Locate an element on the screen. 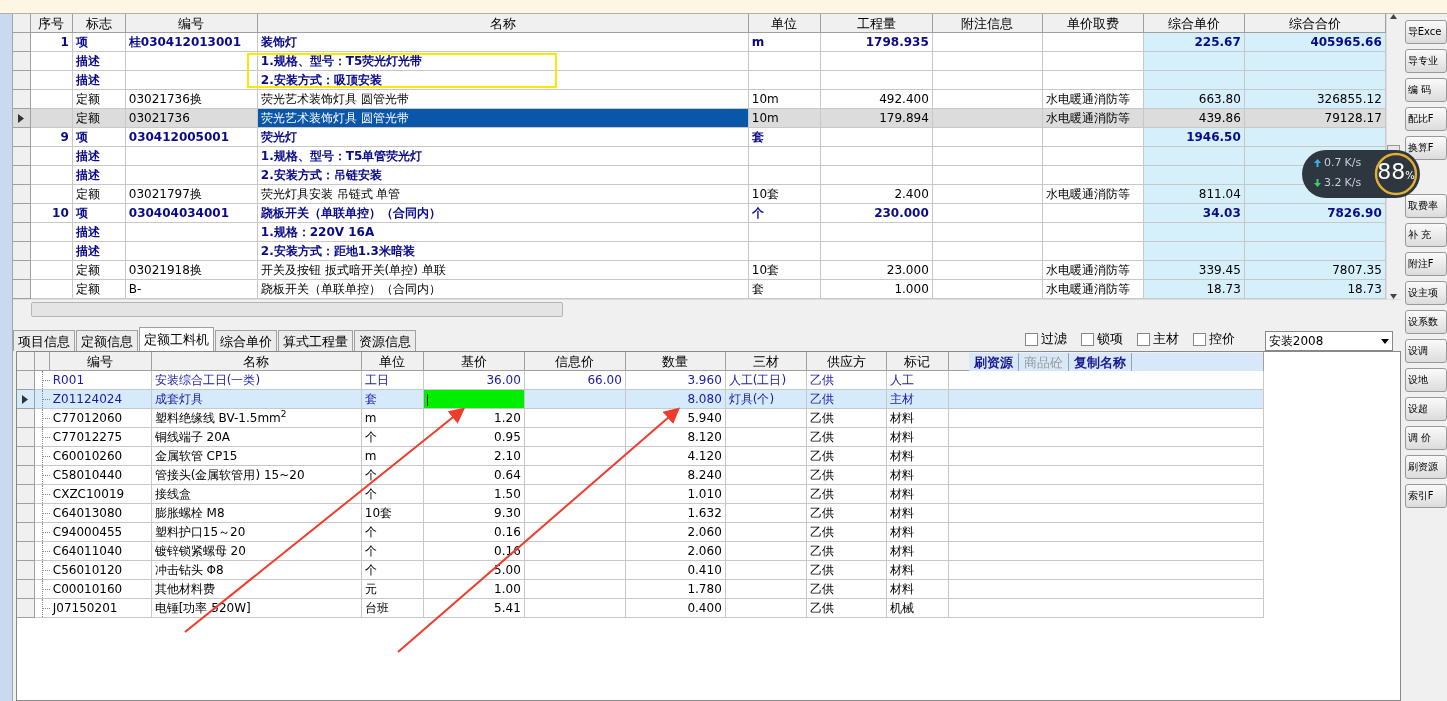  table-cell: 7826.90 is located at coordinates (1315, 213).